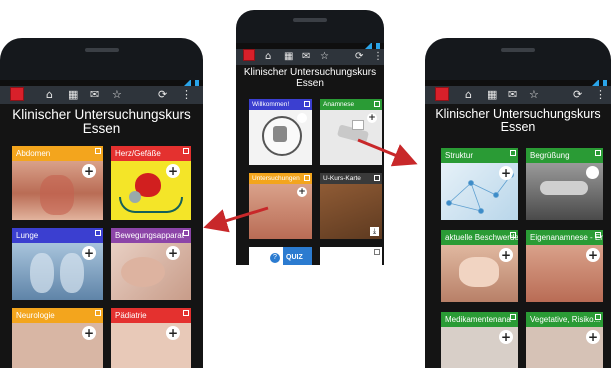  What do you see at coordinates (236, 219) in the screenshot?
I see `arrow-to-left` at bounding box center [236, 219].